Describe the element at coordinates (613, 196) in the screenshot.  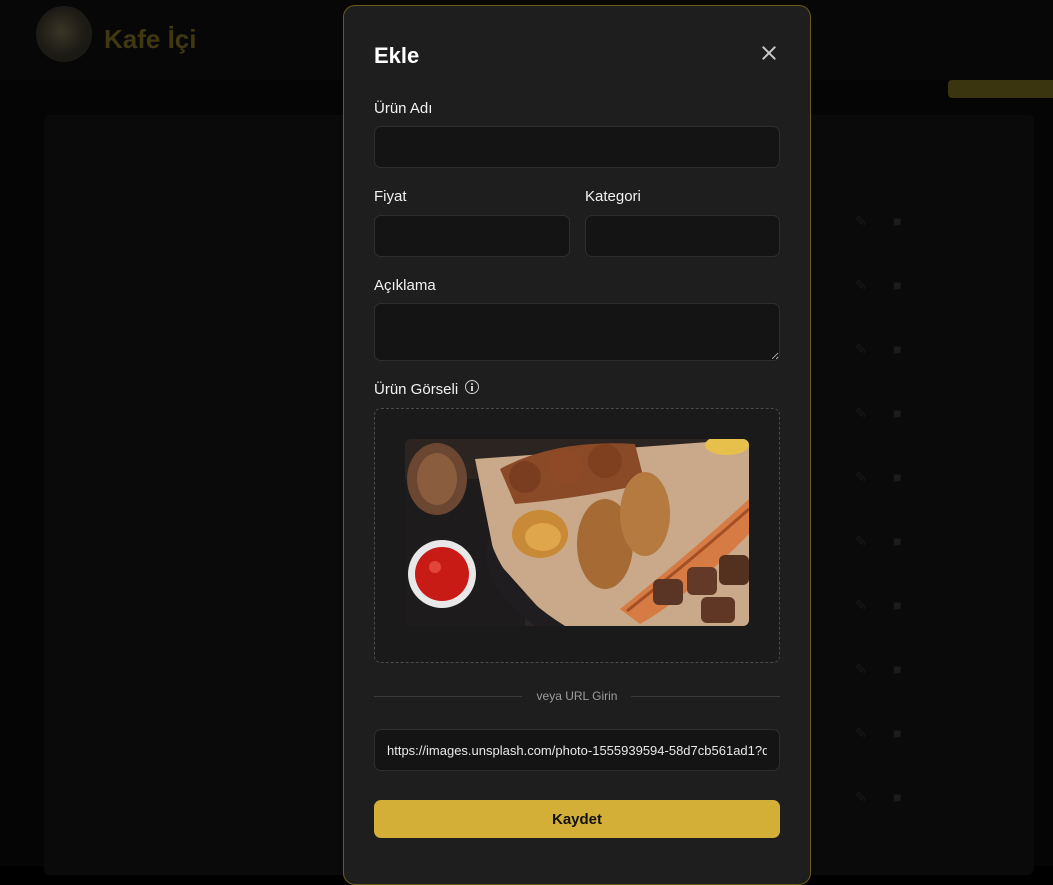
I see `category-label: Kategori` at that location.